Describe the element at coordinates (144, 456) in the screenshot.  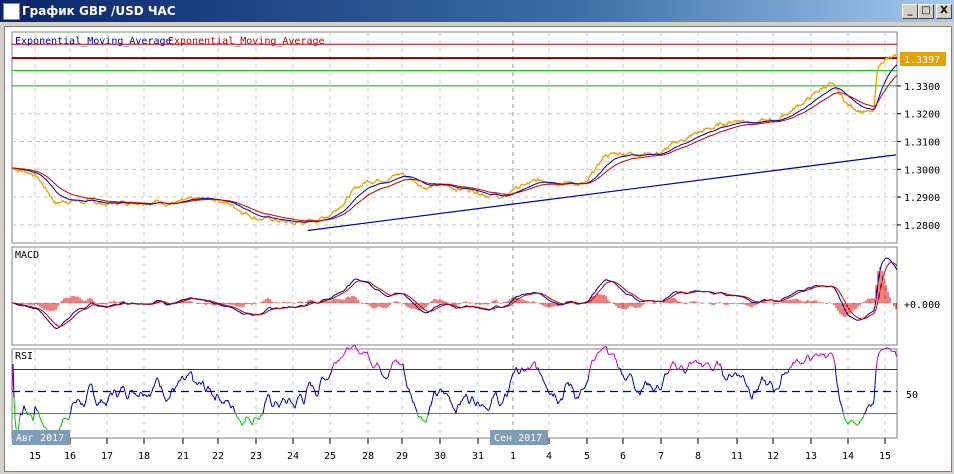
I see `x-tick-label: 18` at that location.